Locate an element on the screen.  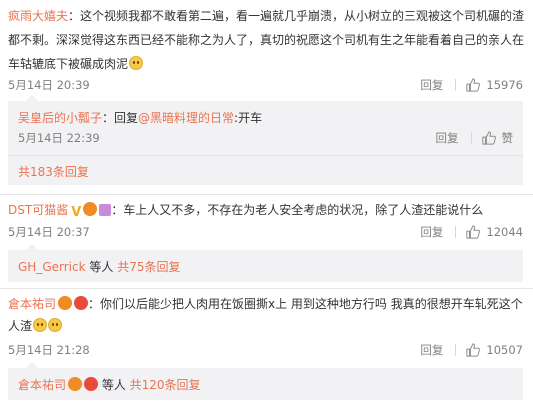
comment-text: 车轱辘底下被碾成肉泥 is located at coordinates (68, 64).